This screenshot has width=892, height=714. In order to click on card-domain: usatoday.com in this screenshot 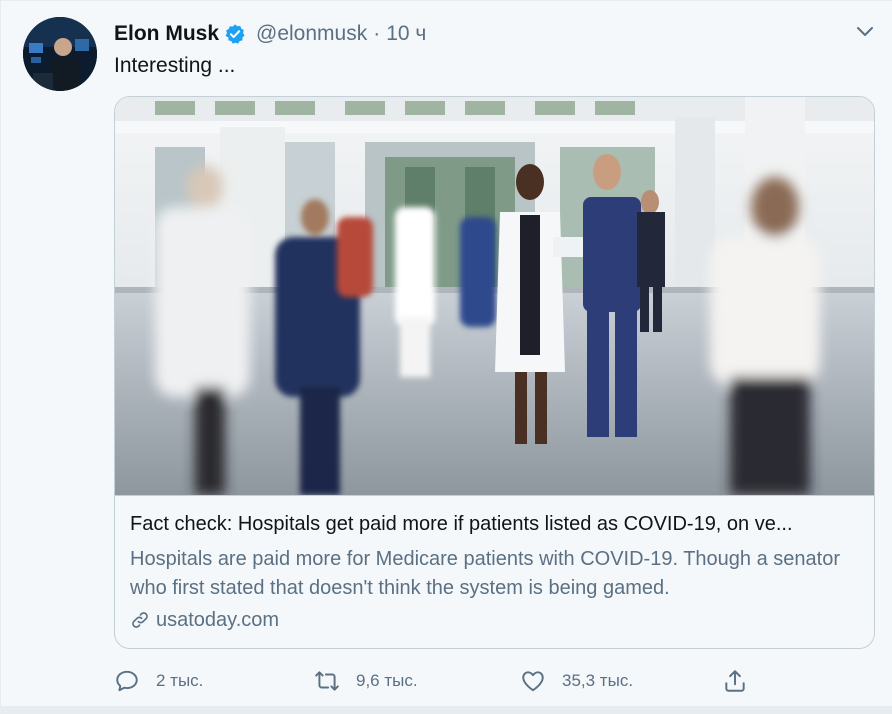, I will do `click(204, 620)`.